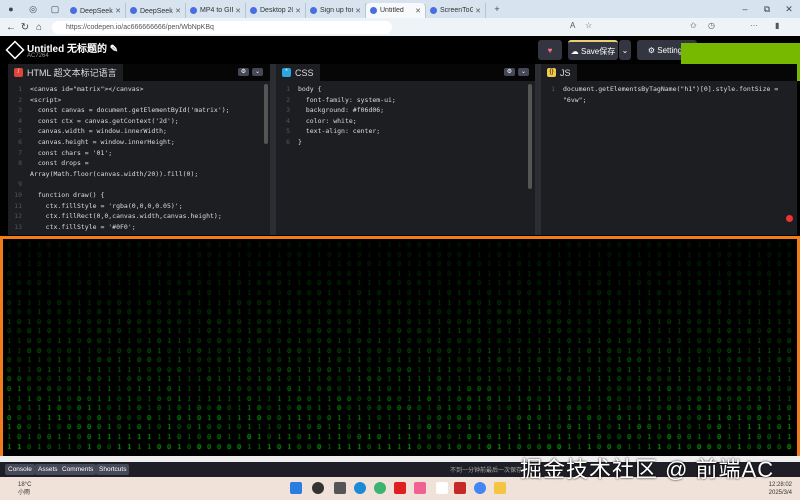  I want to click on favorites-icon: ✩, so click(693, 25).